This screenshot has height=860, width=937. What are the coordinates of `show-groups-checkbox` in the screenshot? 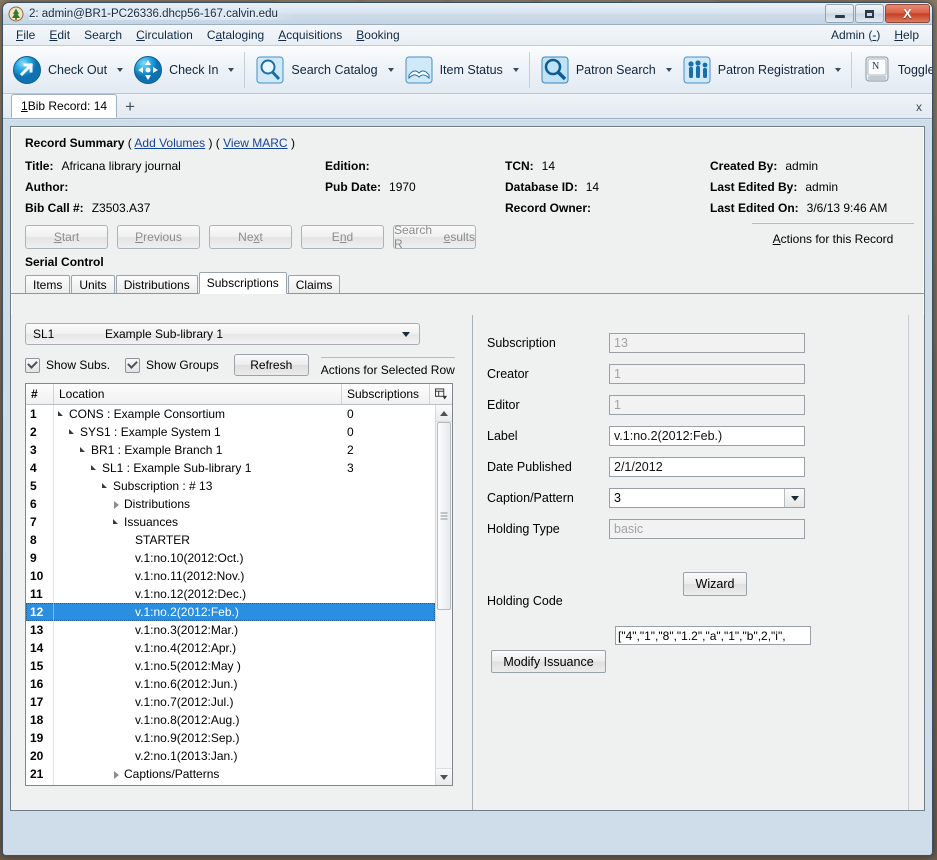 It's located at (133, 365).